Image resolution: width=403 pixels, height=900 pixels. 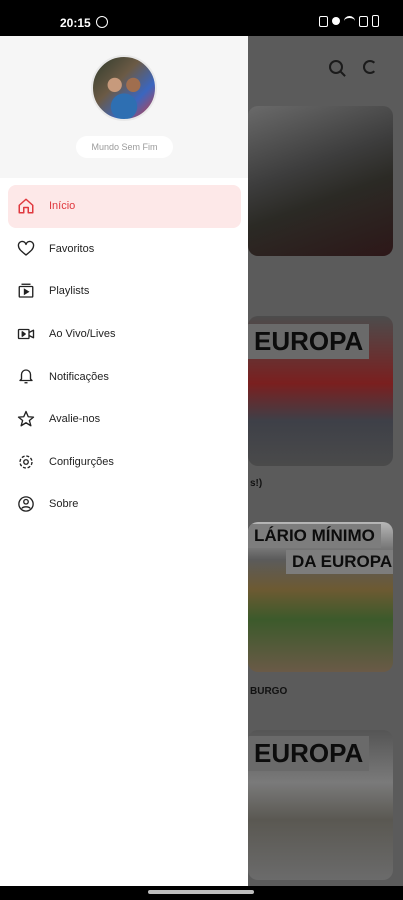 I want to click on search-icon, so click(x=336, y=67).